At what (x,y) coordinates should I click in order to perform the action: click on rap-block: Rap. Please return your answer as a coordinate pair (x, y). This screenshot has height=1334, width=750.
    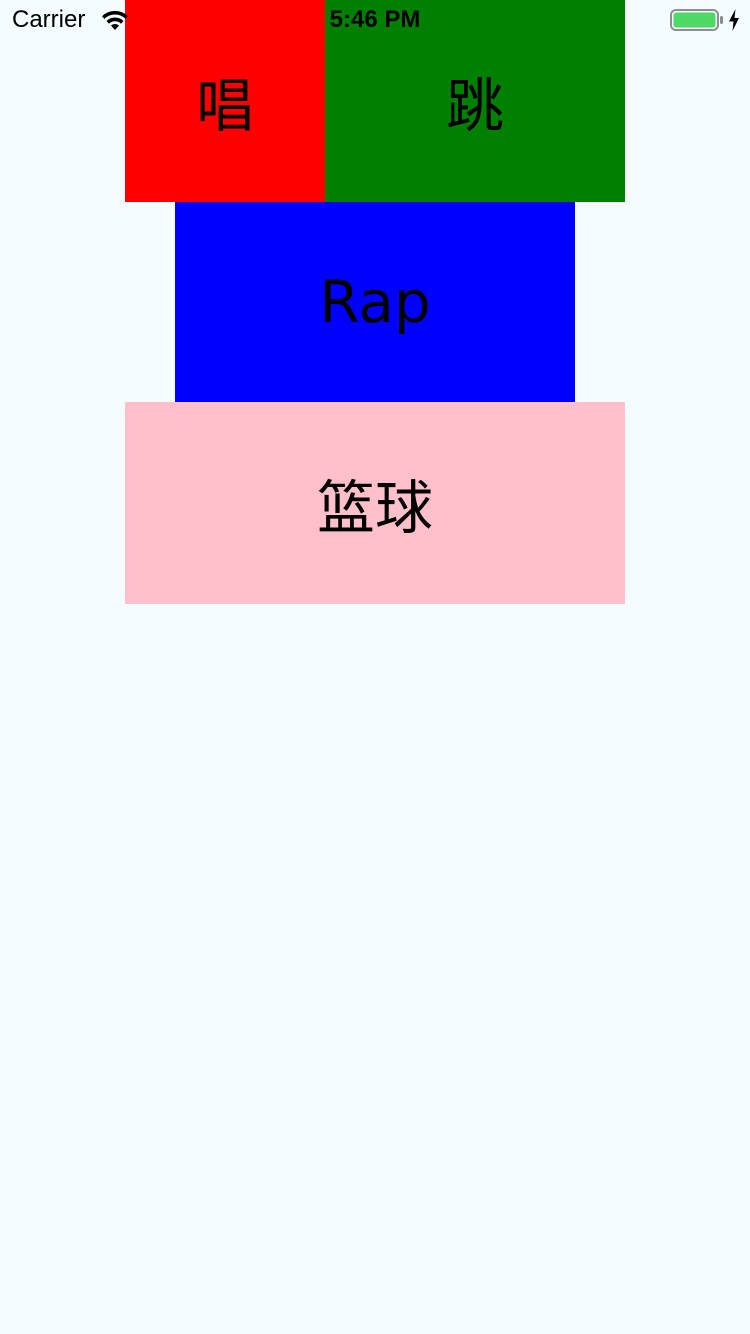
    Looking at the image, I should click on (375, 302).